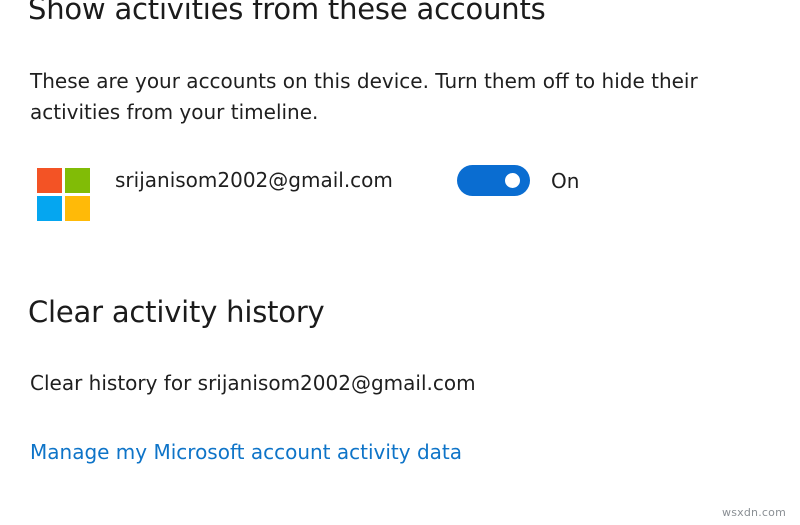  What do you see at coordinates (49, 180) in the screenshot?
I see `logo-square-red` at bounding box center [49, 180].